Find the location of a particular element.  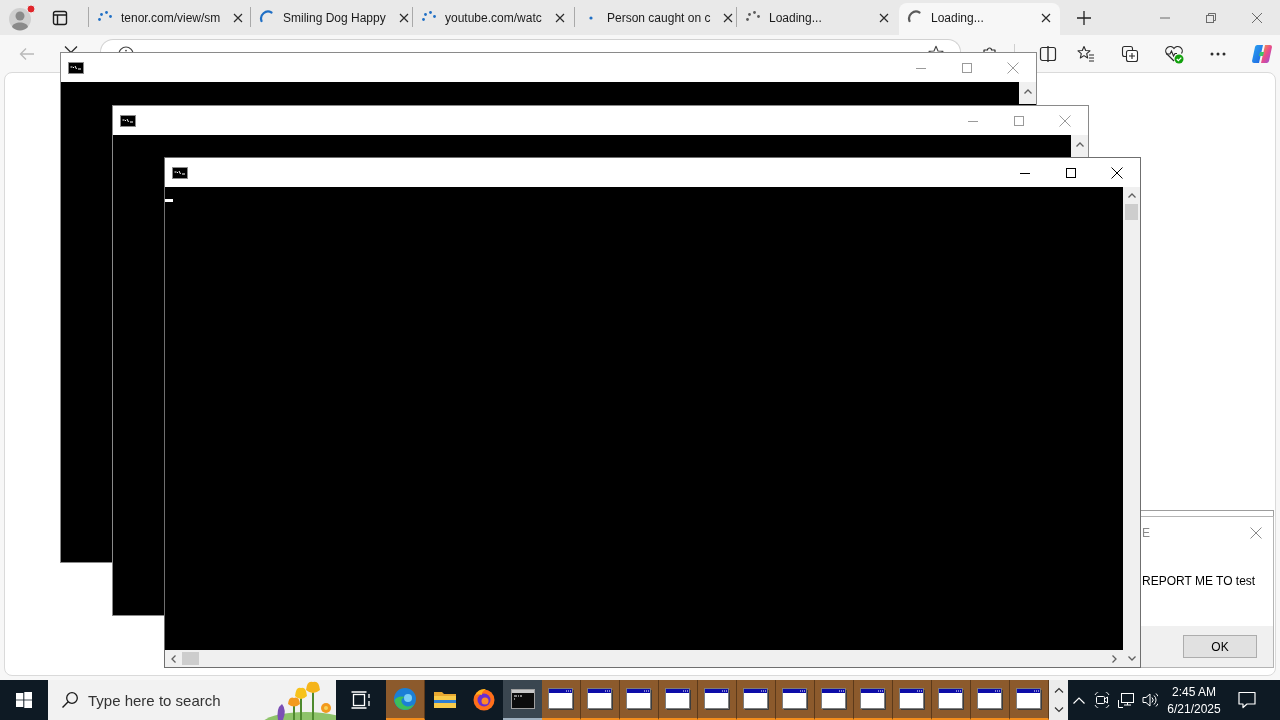

right-caret-icon is located at coordinates (1114, 658).